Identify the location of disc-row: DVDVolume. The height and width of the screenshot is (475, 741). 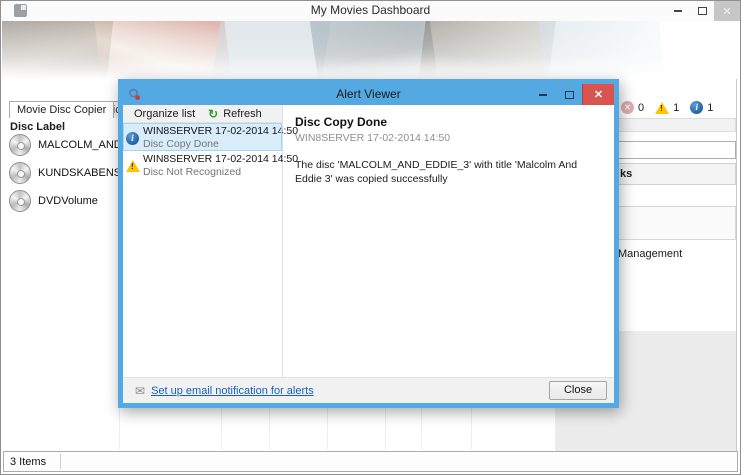
(53, 201).